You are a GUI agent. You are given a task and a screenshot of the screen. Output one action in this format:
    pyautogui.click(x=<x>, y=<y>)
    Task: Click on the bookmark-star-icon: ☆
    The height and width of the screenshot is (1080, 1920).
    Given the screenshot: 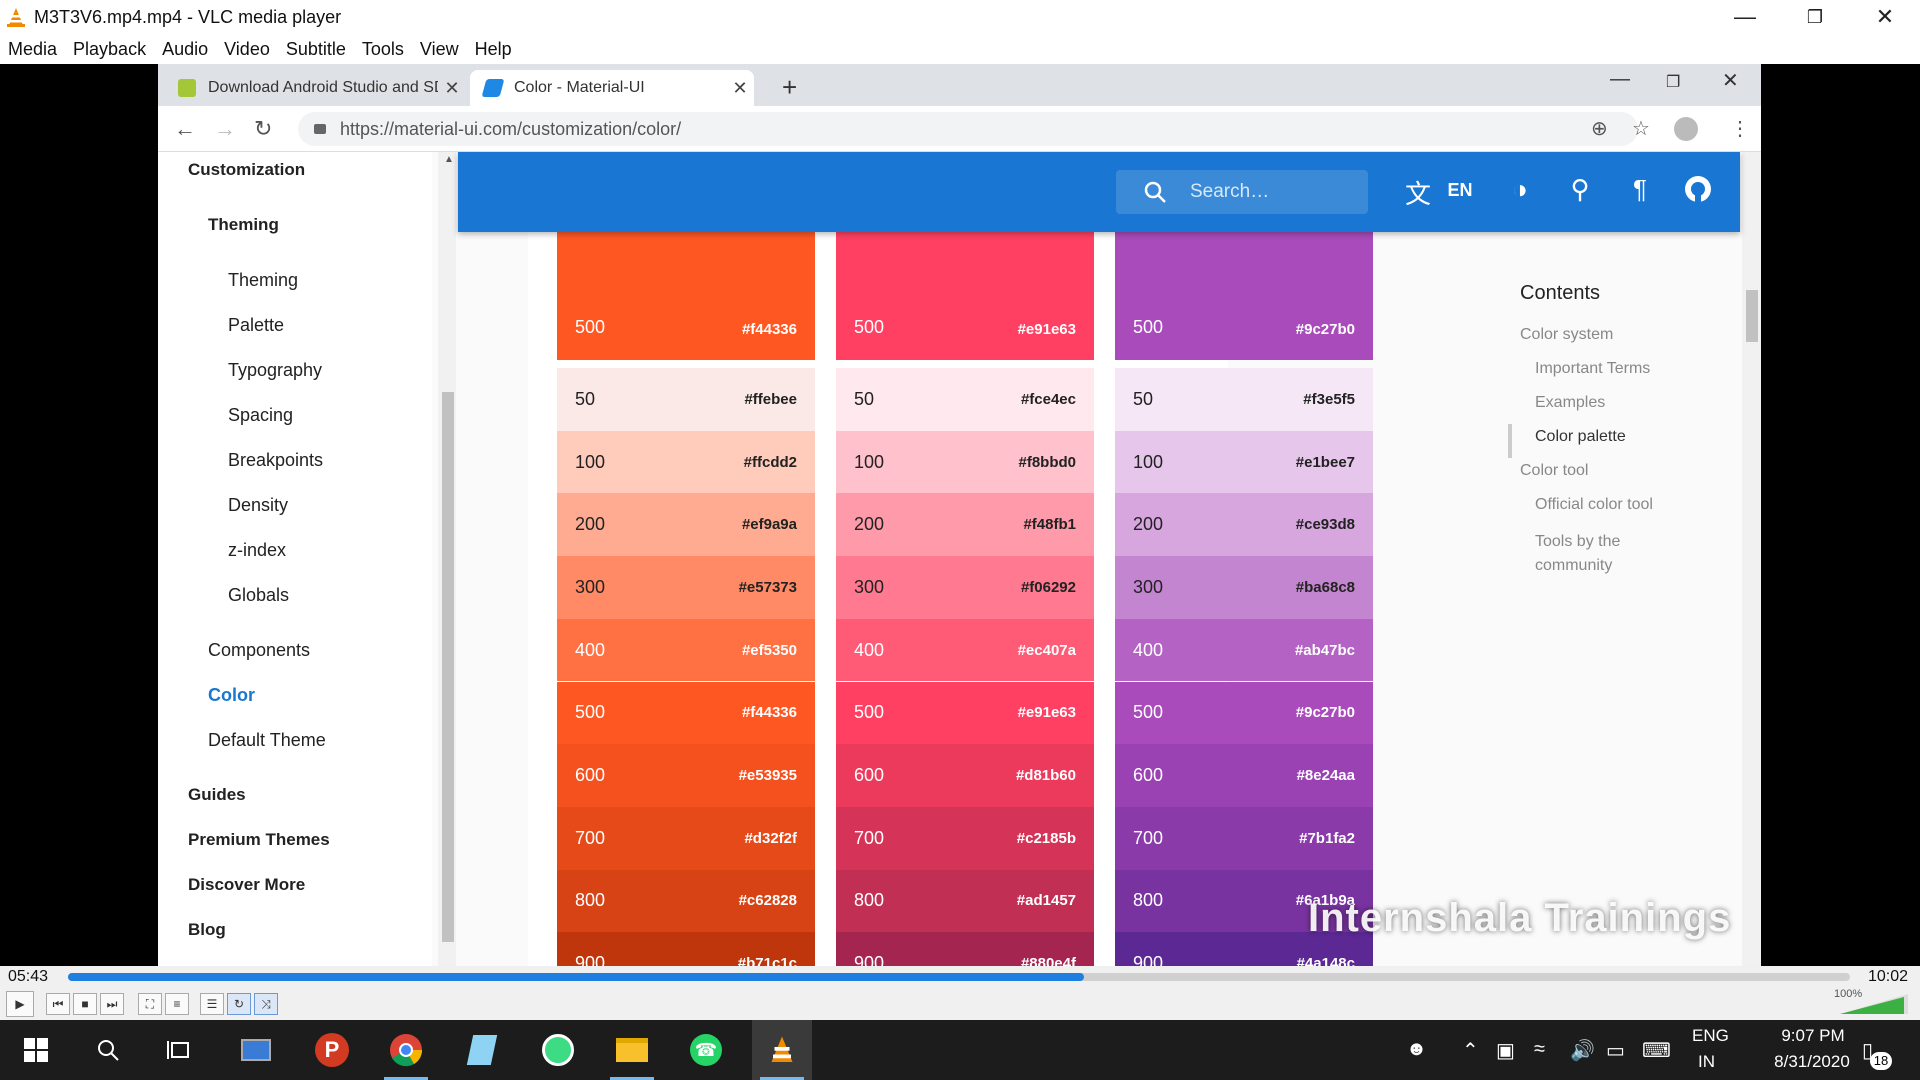 What is the action you would take?
    pyautogui.click(x=1641, y=128)
    